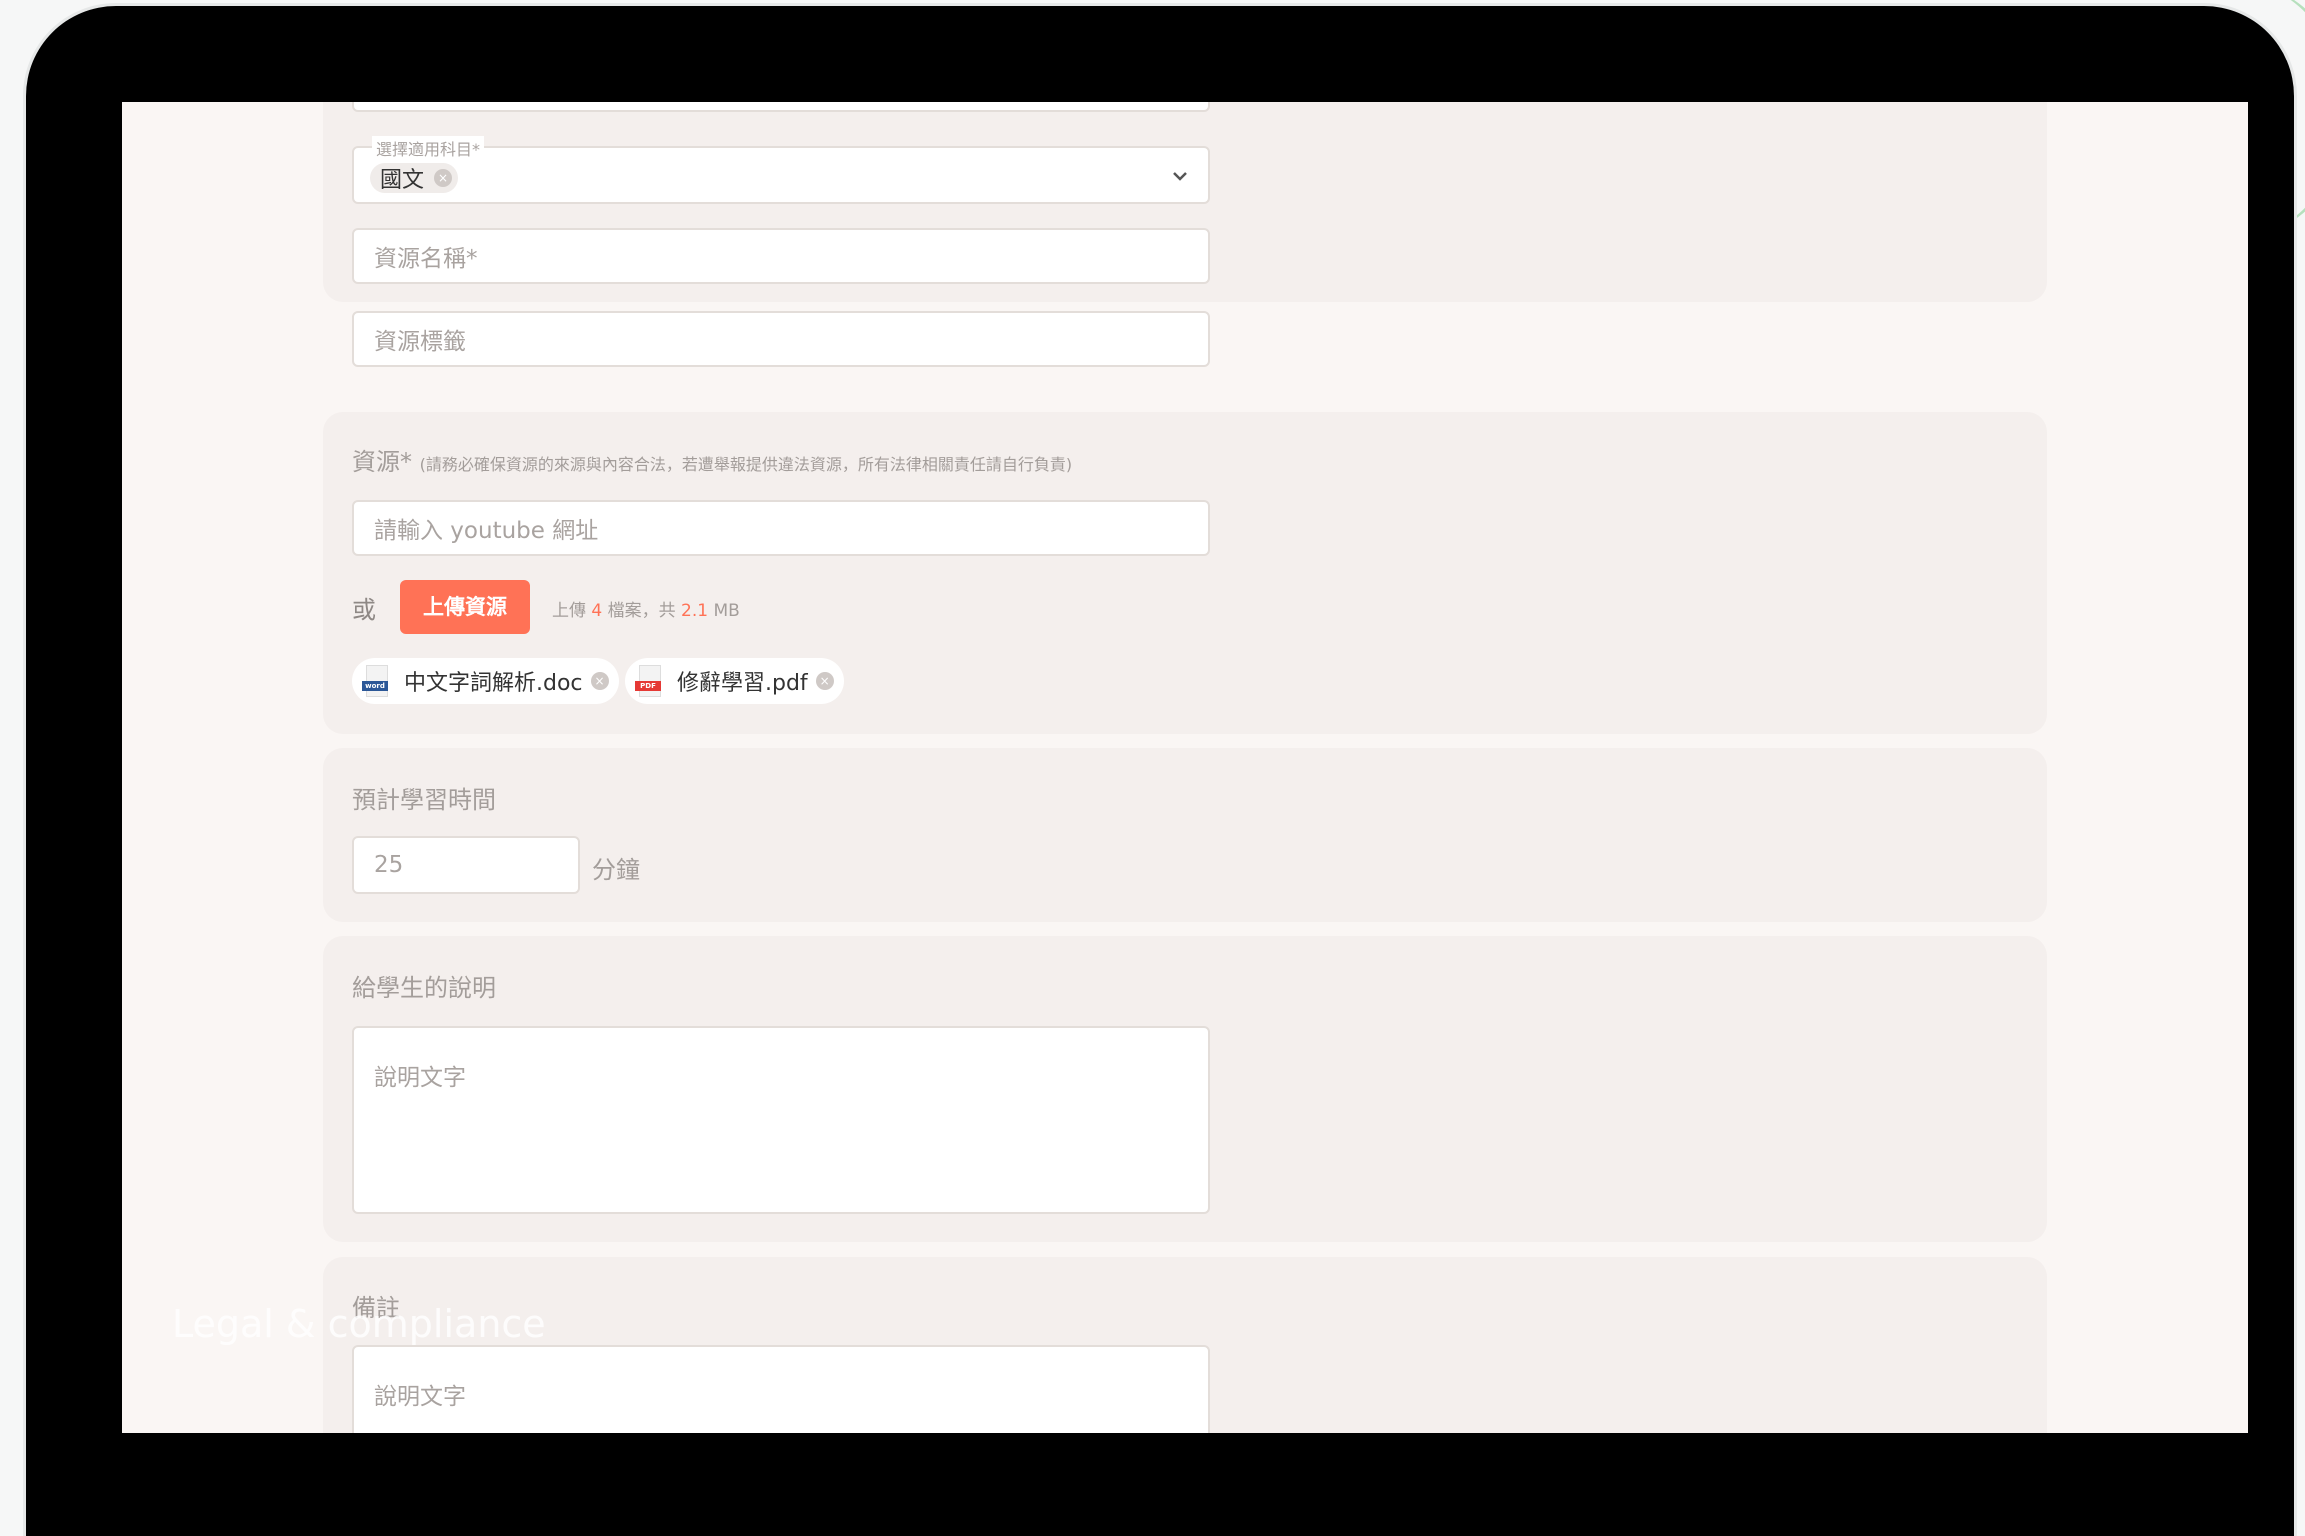 The width and height of the screenshot is (2305, 1536). I want to click on resource-name-input: 資源名稱*, so click(781, 256).